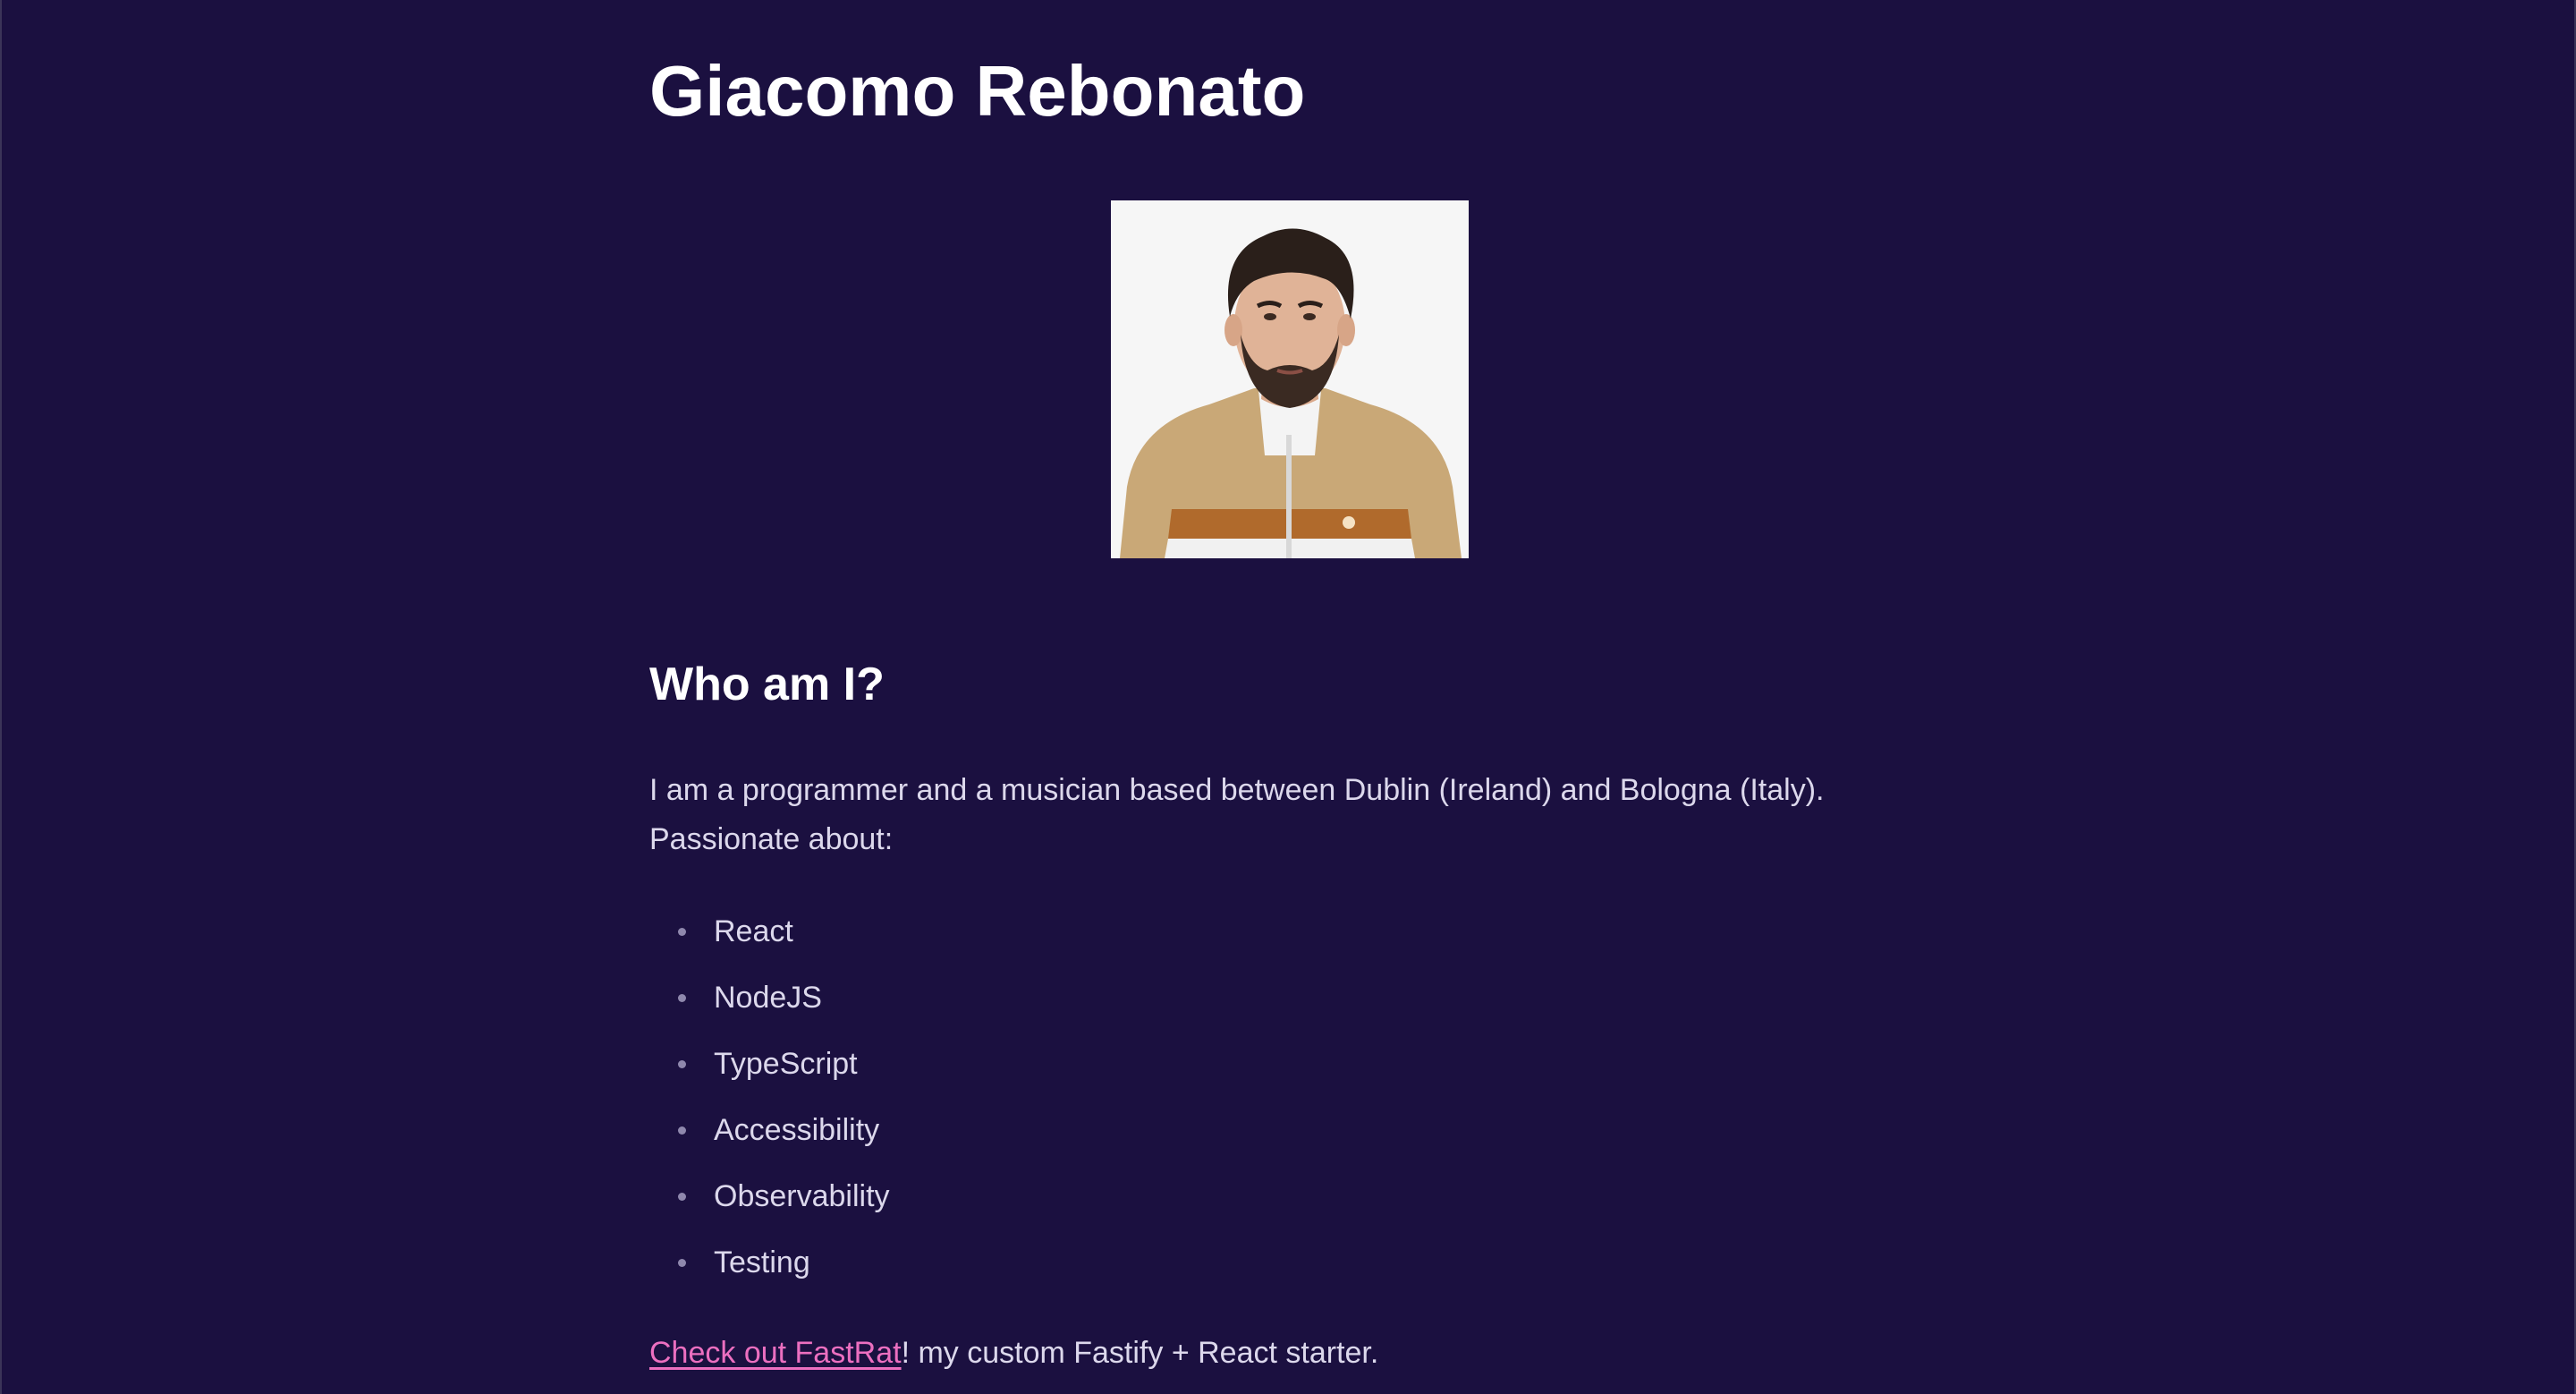 This screenshot has height=1394, width=2576. I want to click on list-item-label: Accessibility, so click(797, 1130).